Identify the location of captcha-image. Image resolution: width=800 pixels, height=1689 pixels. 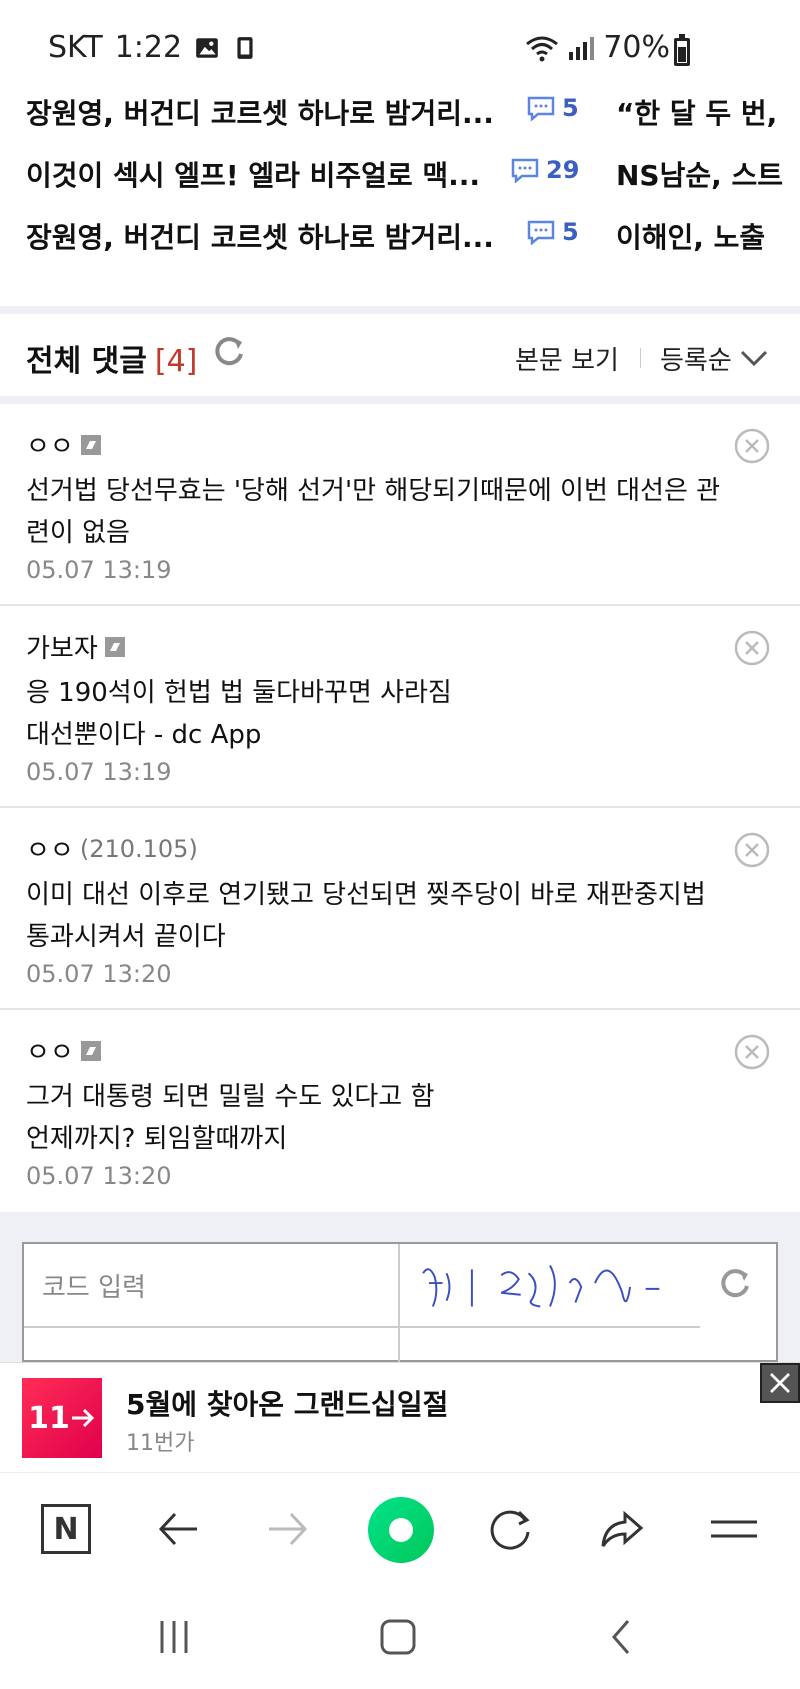
(550, 1296).